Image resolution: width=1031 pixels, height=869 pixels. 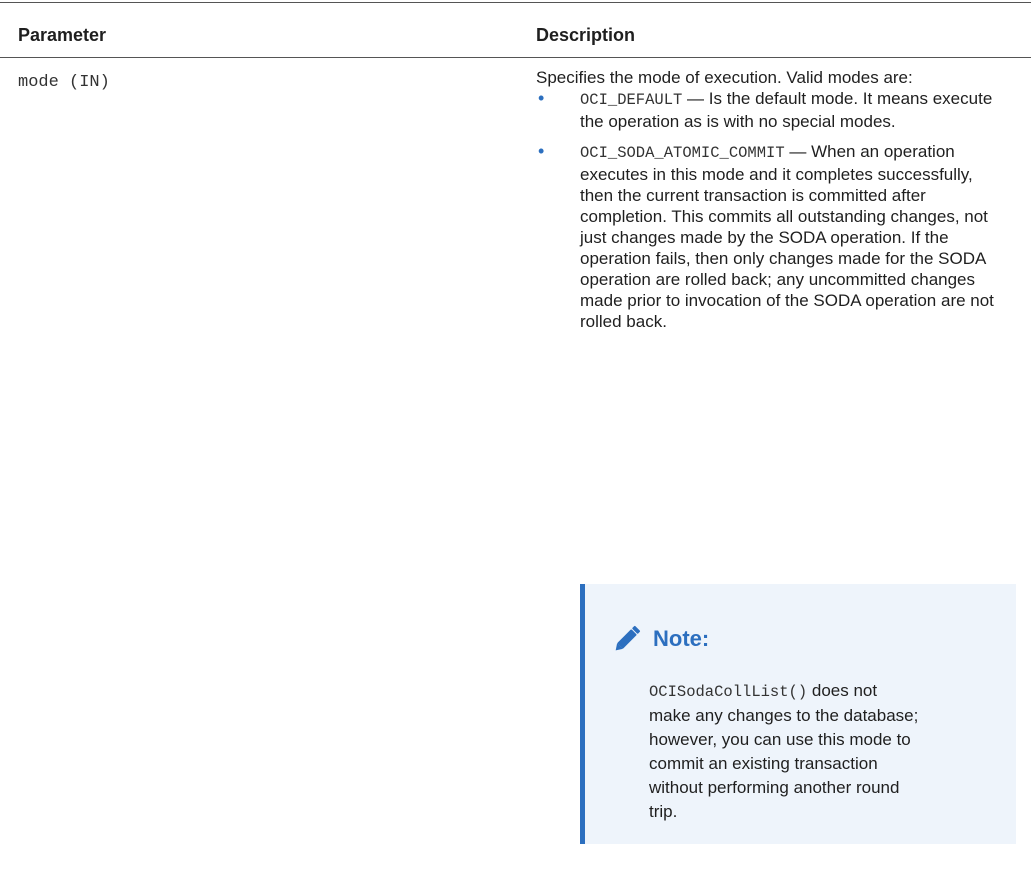 What do you see at coordinates (515, 30) in the screenshot?
I see `table-header-row: Parameter Description` at bounding box center [515, 30].